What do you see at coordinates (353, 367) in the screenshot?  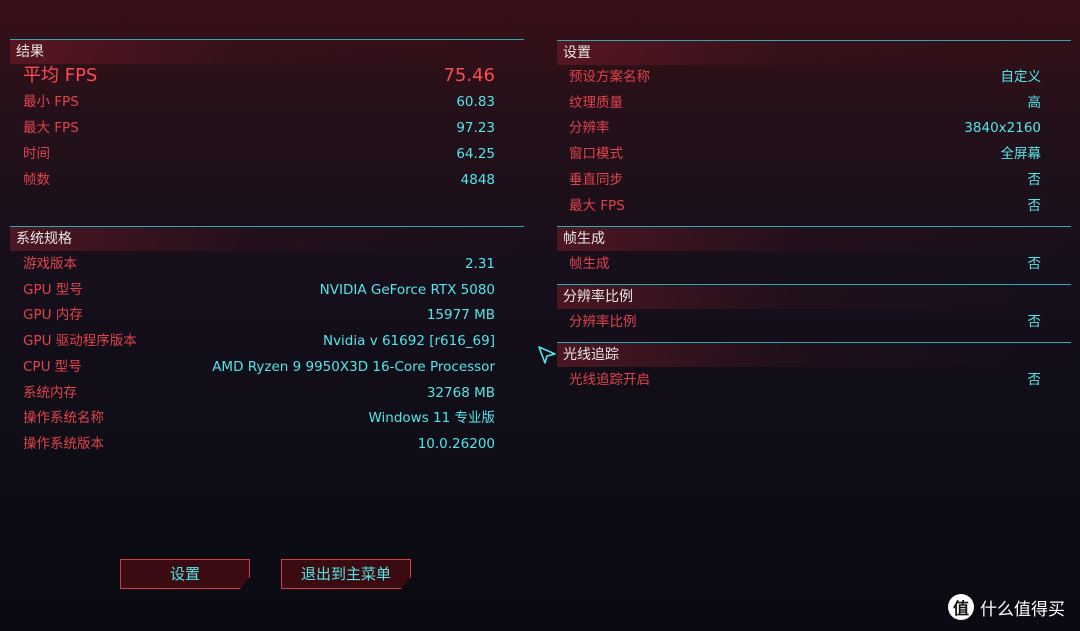 I see `row-value: AMD Ryzen 9 9950X3D 16-Core Processor` at bounding box center [353, 367].